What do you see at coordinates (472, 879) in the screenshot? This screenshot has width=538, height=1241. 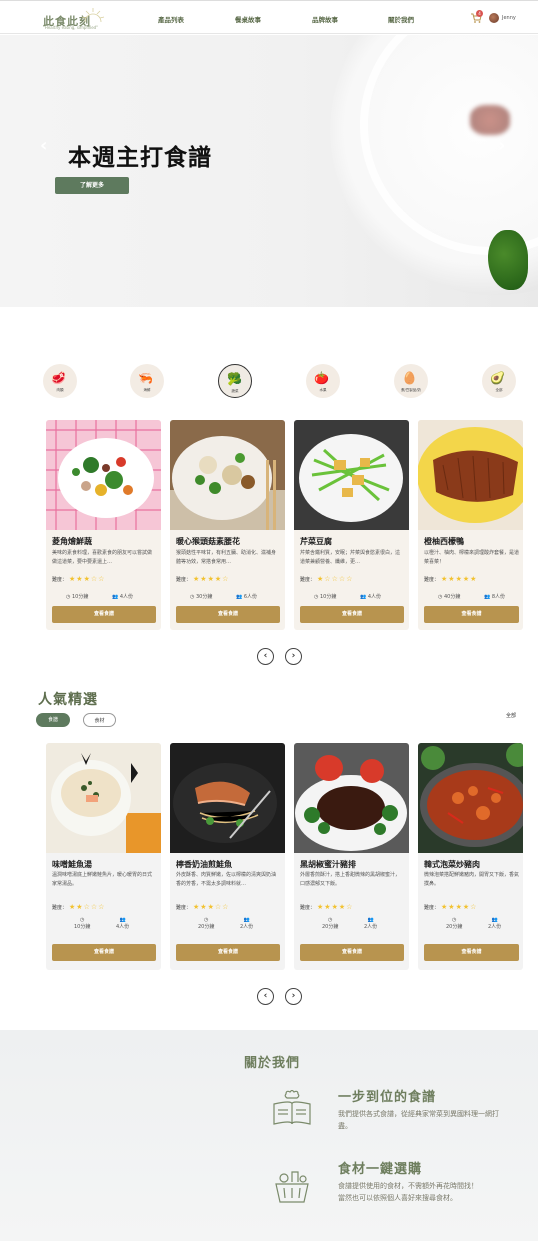 I see `recipe-description: 微辣泡菜搭配鮮嫩豬肉，開胃又下飯，香氣撲鼻。` at bounding box center [472, 879].